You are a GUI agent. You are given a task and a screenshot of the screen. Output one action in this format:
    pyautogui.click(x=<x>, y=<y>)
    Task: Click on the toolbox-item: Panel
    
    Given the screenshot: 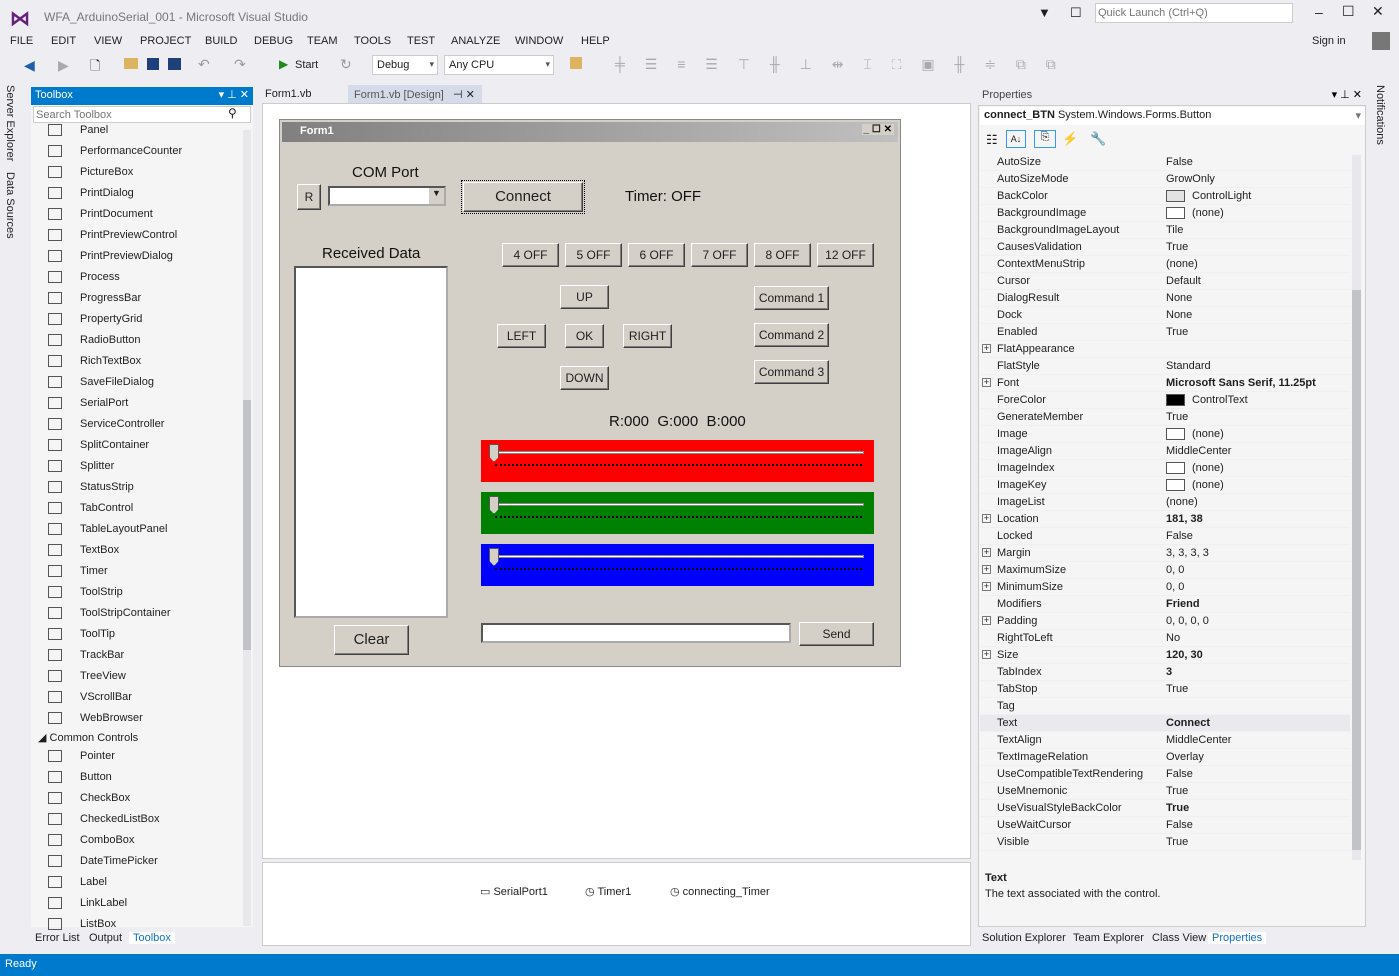 What is the action you would take?
    pyautogui.click(x=143, y=130)
    